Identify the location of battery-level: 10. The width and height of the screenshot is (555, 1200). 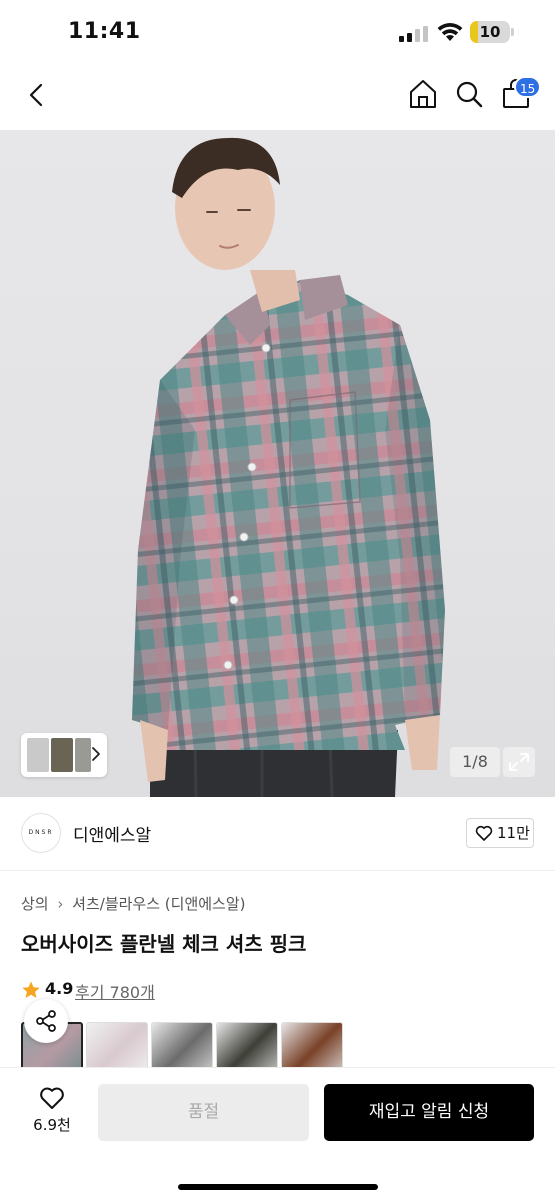
(490, 32).